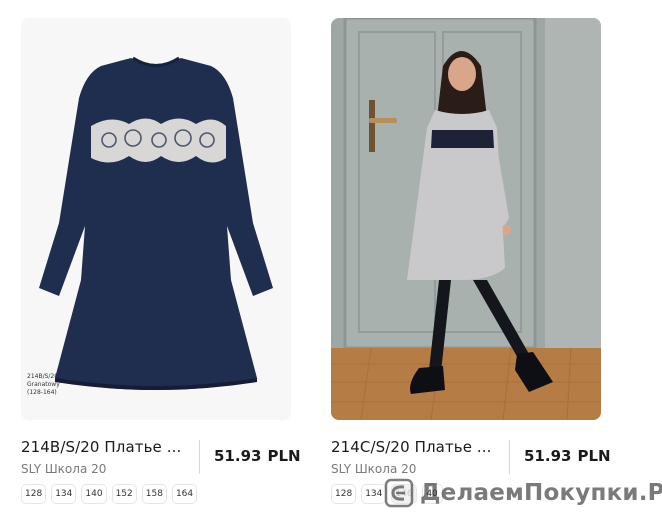 Image resolution: width=662 pixels, height=524 pixels. What do you see at coordinates (43, 384) in the screenshot?
I see `photo-caption: 214B/S/20 Granatowy (128-164)` at bounding box center [43, 384].